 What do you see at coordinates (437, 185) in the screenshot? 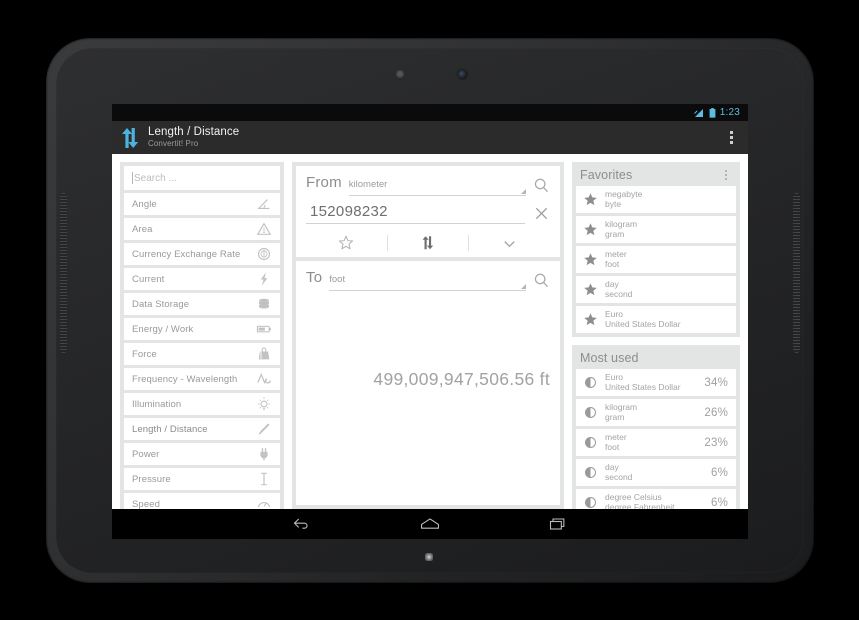
I see `from-unit-spinner: kilometer` at bounding box center [437, 185].